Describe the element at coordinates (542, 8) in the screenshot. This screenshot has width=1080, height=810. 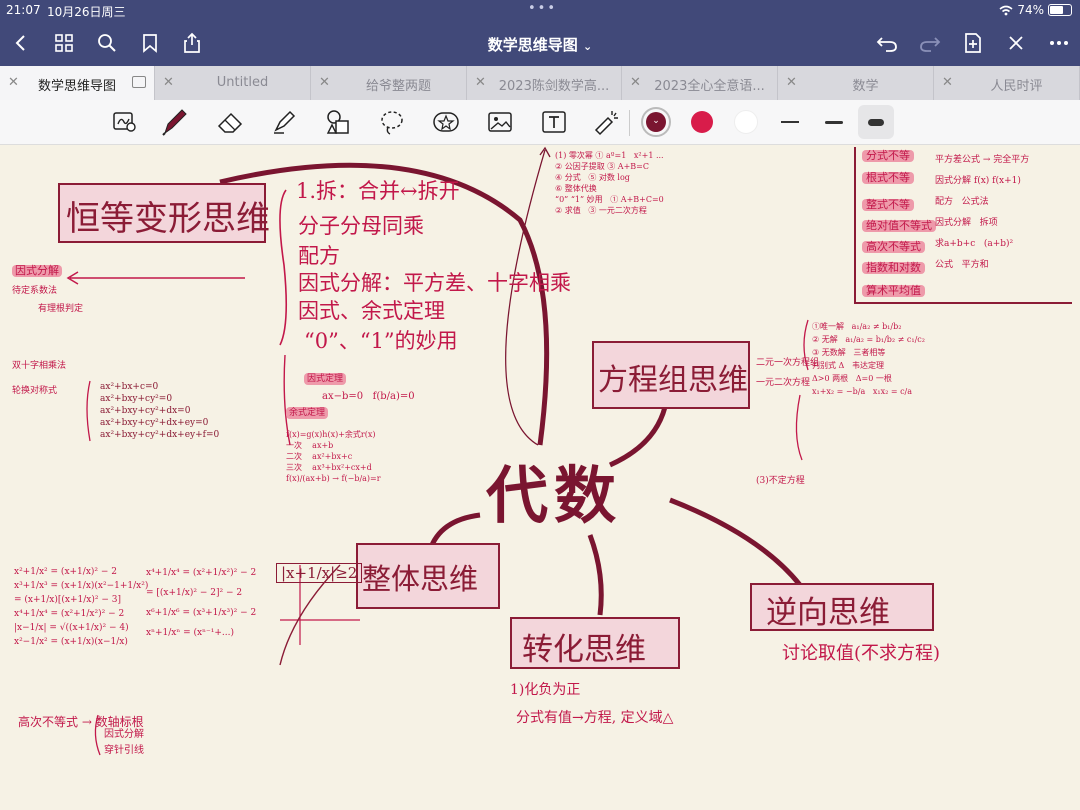
I see `multitask-dots: •••` at that location.